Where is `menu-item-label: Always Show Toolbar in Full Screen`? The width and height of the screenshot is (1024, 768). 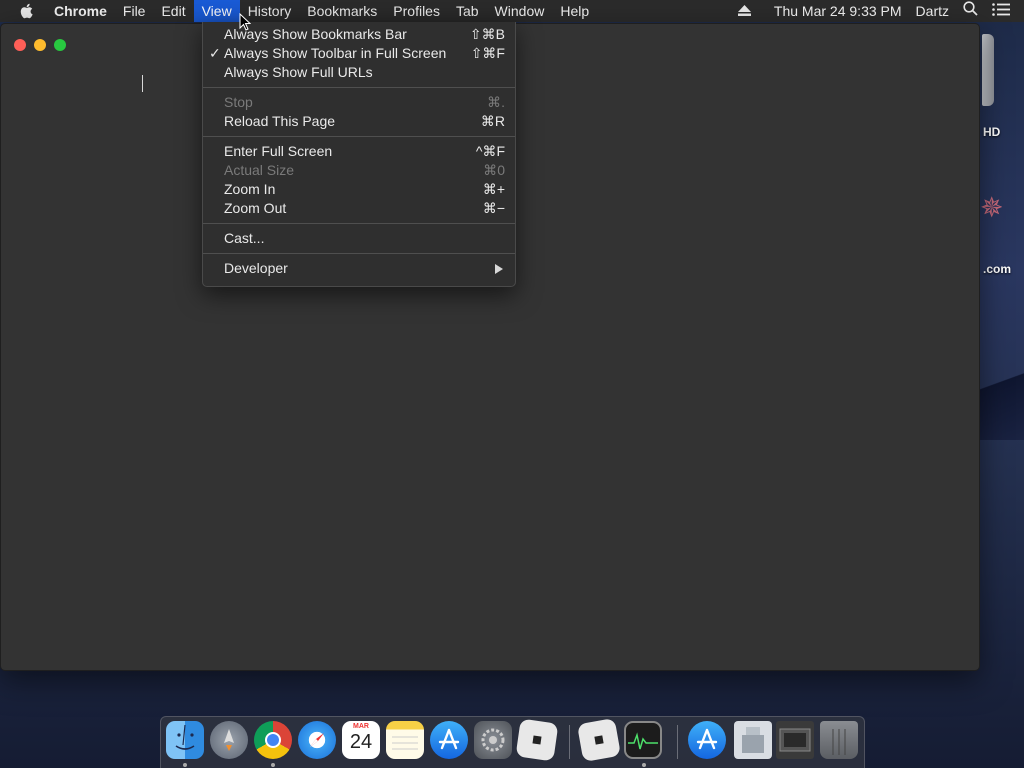 menu-item-label: Always Show Toolbar in Full Screen is located at coordinates (335, 53).